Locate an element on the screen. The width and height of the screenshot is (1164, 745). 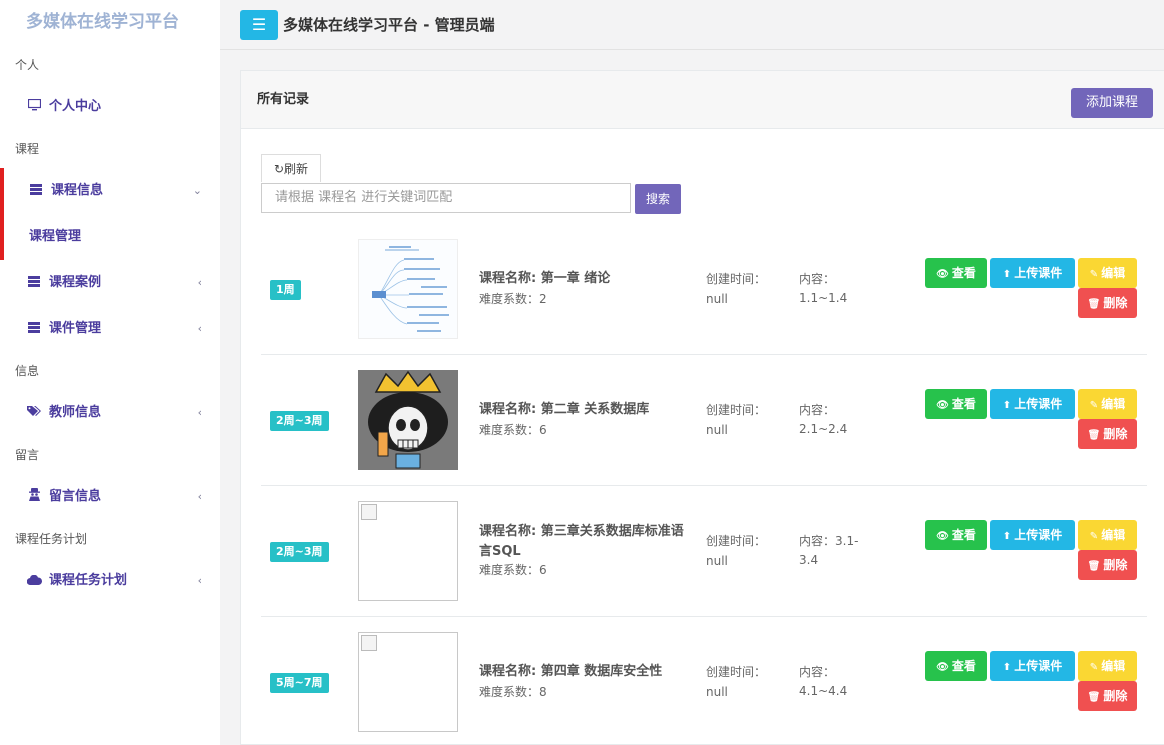
sidebar-item-course-plan: 课程任务计划 ‹ is located at coordinates (110, 581).